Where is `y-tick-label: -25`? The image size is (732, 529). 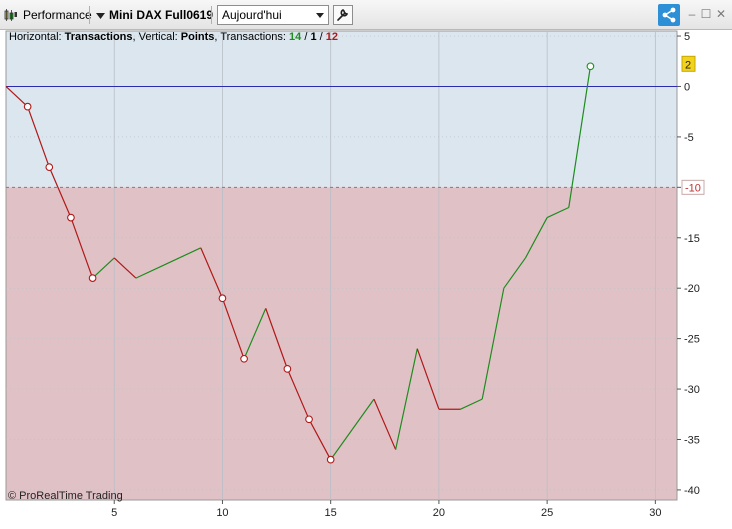
y-tick-label: -25 is located at coordinates (692, 340).